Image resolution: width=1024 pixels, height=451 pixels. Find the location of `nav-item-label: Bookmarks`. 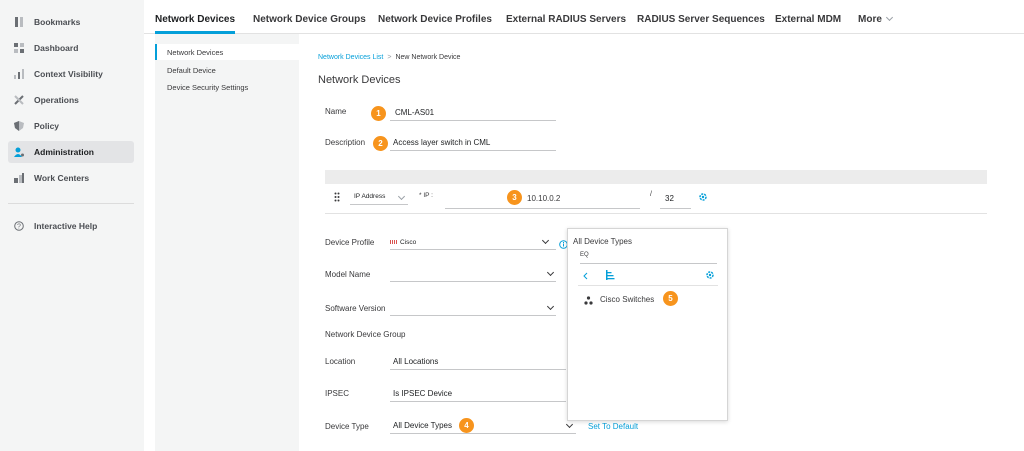

nav-item-label: Bookmarks is located at coordinates (57, 22).